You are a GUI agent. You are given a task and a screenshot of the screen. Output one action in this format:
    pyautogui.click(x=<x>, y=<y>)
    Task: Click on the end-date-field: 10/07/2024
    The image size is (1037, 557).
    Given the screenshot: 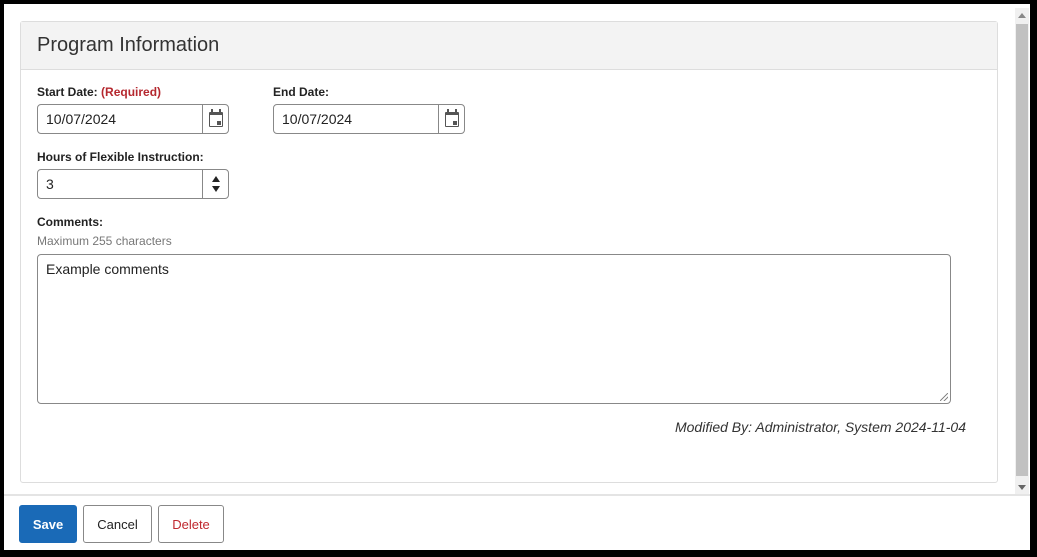 What is the action you would take?
    pyautogui.click(x=369, y=119)
    